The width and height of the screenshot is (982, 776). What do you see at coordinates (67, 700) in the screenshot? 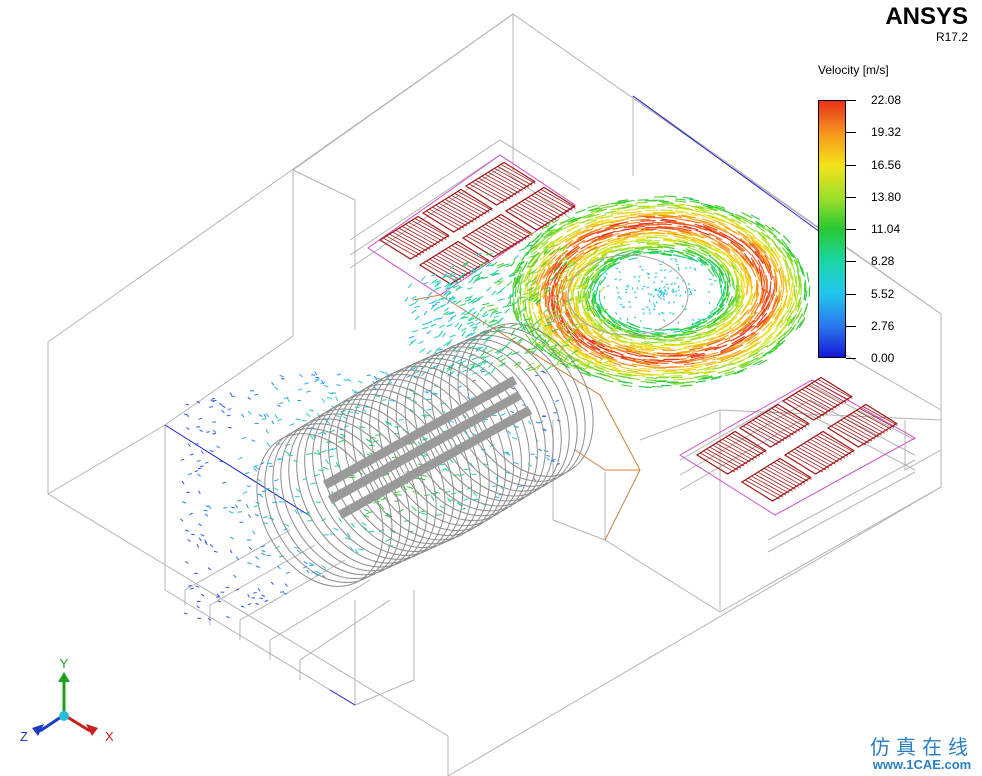
I see `axis-triad: Y X Z` at bounding box center [67, 700].